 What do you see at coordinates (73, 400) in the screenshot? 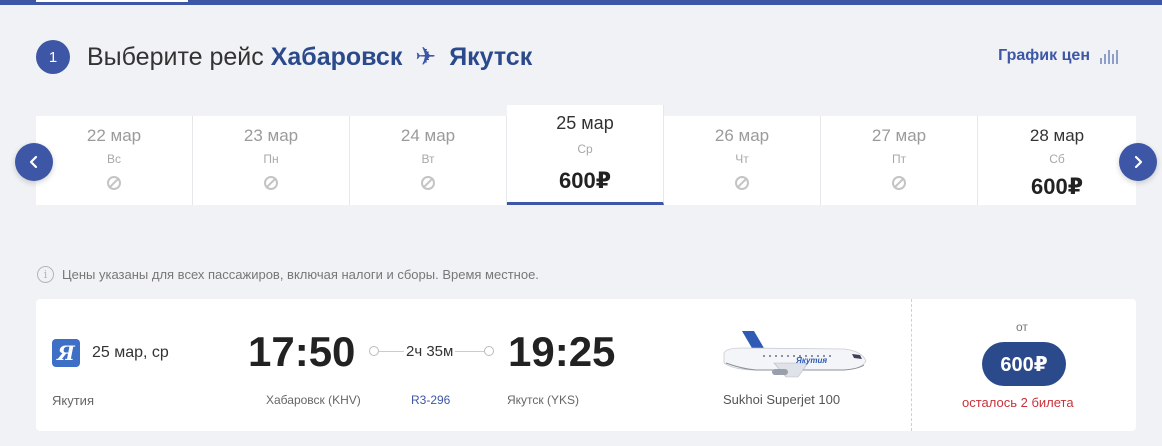
I see `airline-name: Якутия` at bounding box center [73, 400].